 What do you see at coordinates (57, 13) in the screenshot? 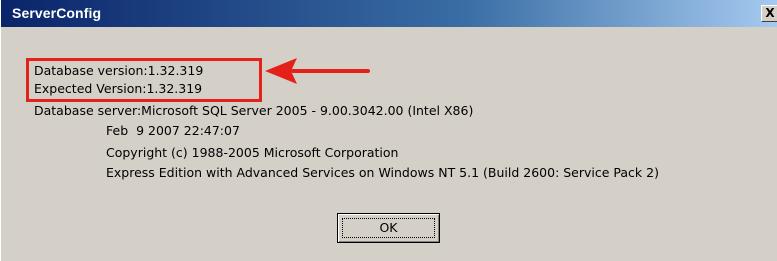
I see `window-title: ServerConfig` at bounding box center [57, 13].